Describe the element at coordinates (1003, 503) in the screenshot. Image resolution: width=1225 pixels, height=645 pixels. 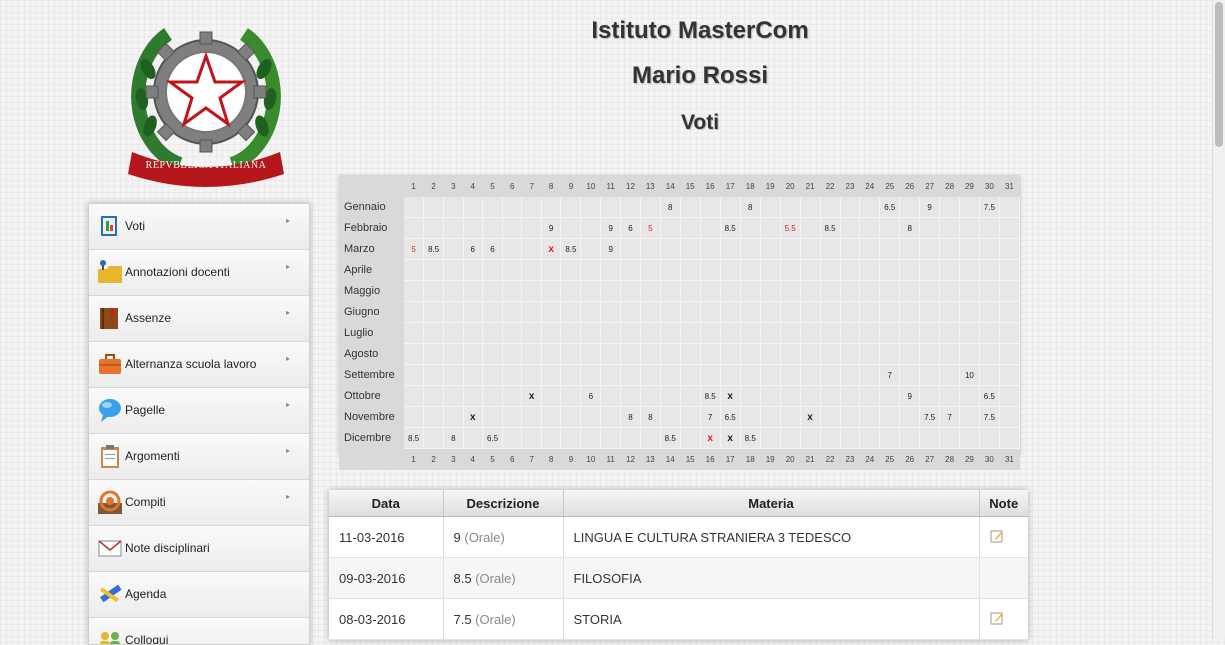
I see `column-header-note: Note` at that location.